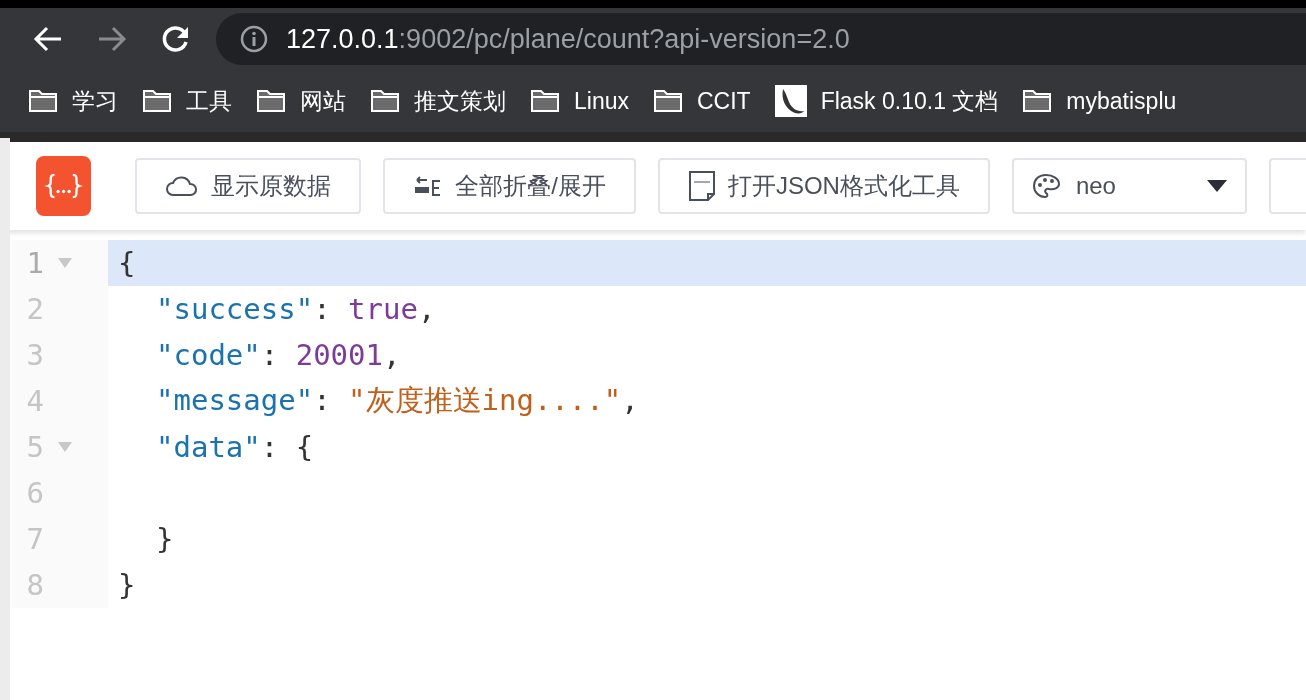 The height and width of the screenshot is (700, 1306). What do you see at coordinates (438, 101) in the screenshot?
I see `bookmark: 推文策划` at bounding box center [438, 101].